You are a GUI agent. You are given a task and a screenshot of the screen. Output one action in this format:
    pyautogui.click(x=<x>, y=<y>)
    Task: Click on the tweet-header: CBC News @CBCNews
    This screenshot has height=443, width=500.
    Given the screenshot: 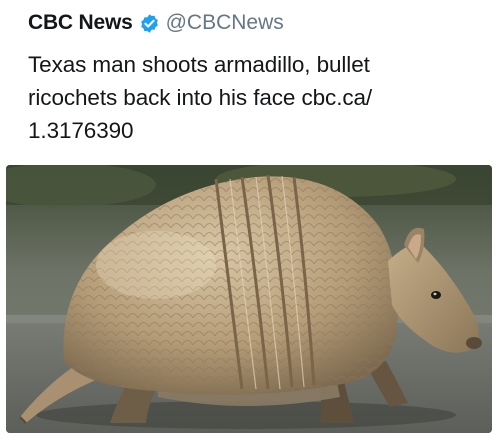 What is the action you would take?
    pyautogui.click(x=156, y=23)
    